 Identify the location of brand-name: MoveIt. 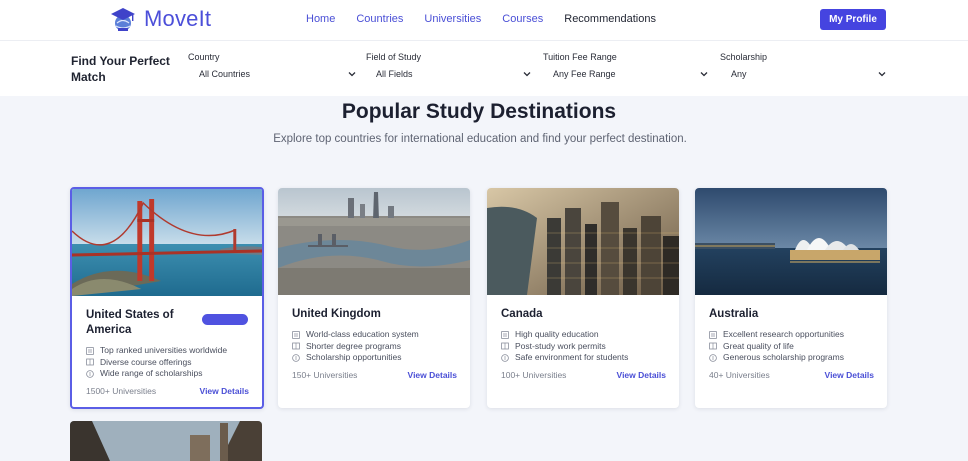
(178, 18).